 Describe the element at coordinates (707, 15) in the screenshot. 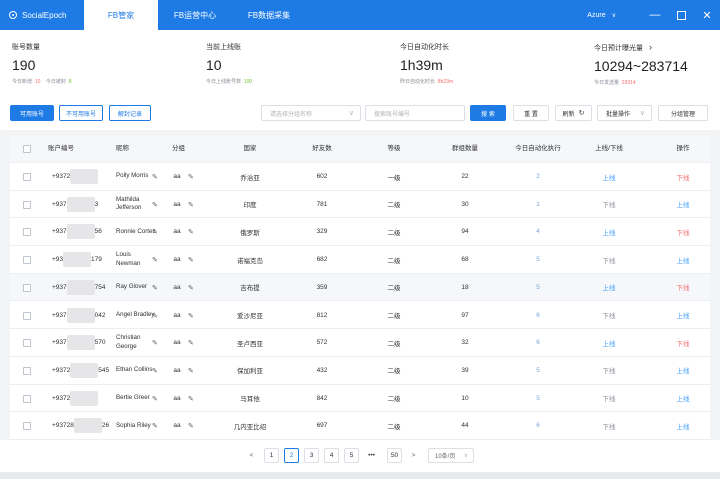

I see `close-icon: ✕` at that location.